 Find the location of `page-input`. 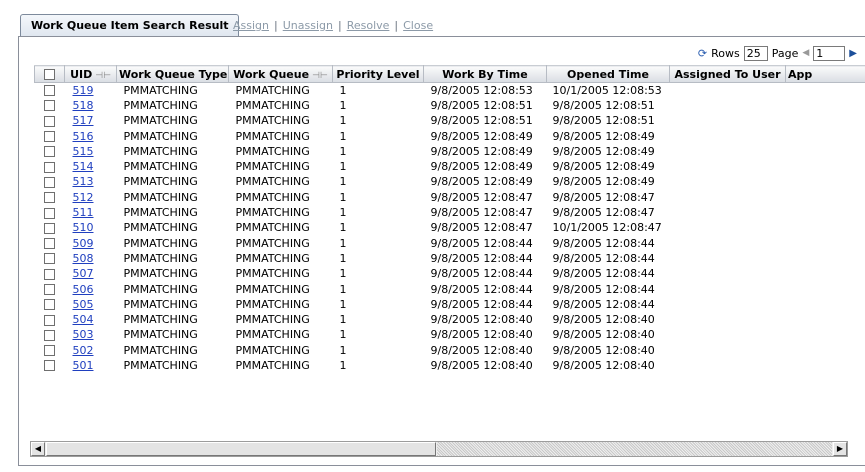

page-input is located at coordinates (829, 53).